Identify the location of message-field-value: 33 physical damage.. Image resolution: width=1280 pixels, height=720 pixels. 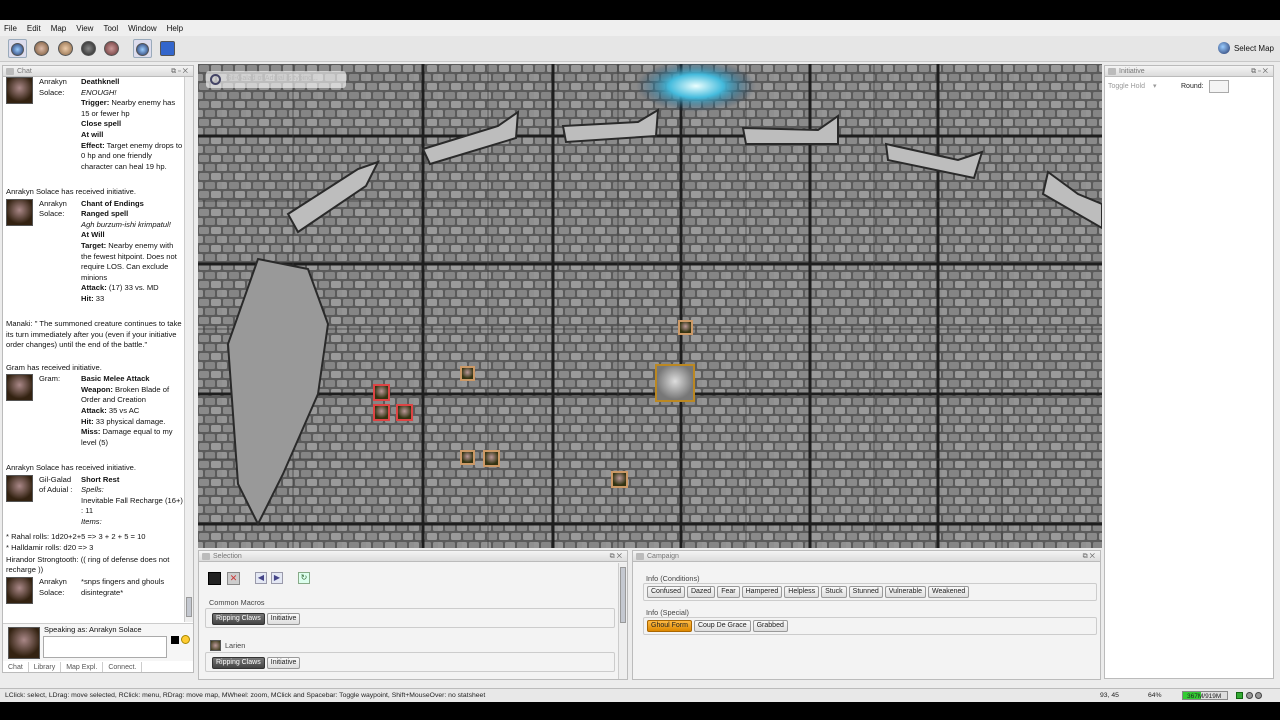
(129, 421).